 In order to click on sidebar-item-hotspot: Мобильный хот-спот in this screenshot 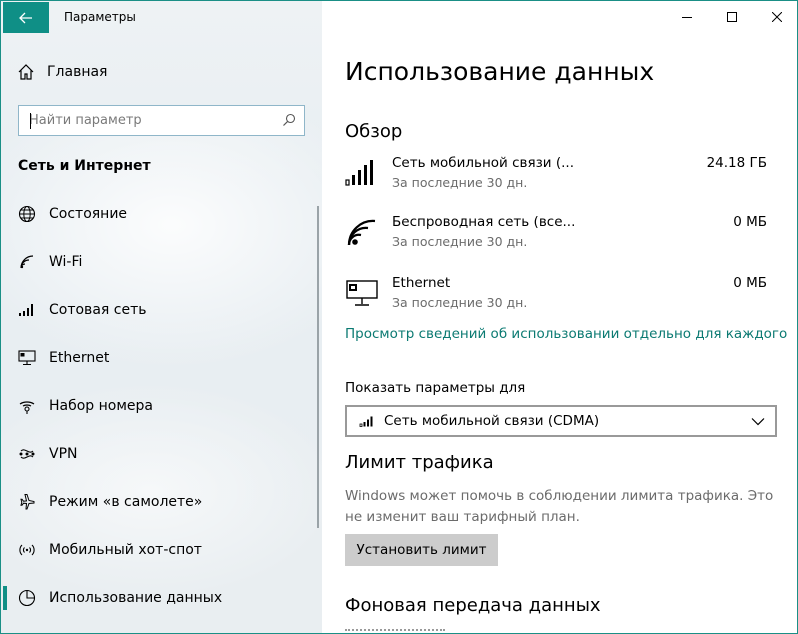, I will do `click(161, 550)`.